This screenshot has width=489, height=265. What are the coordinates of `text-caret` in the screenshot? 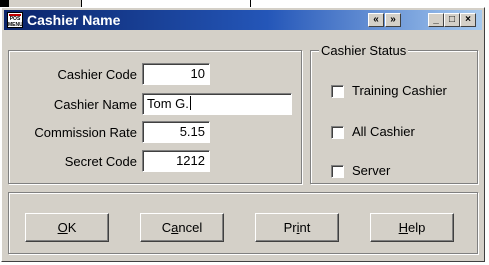 It's located at (190, 103).